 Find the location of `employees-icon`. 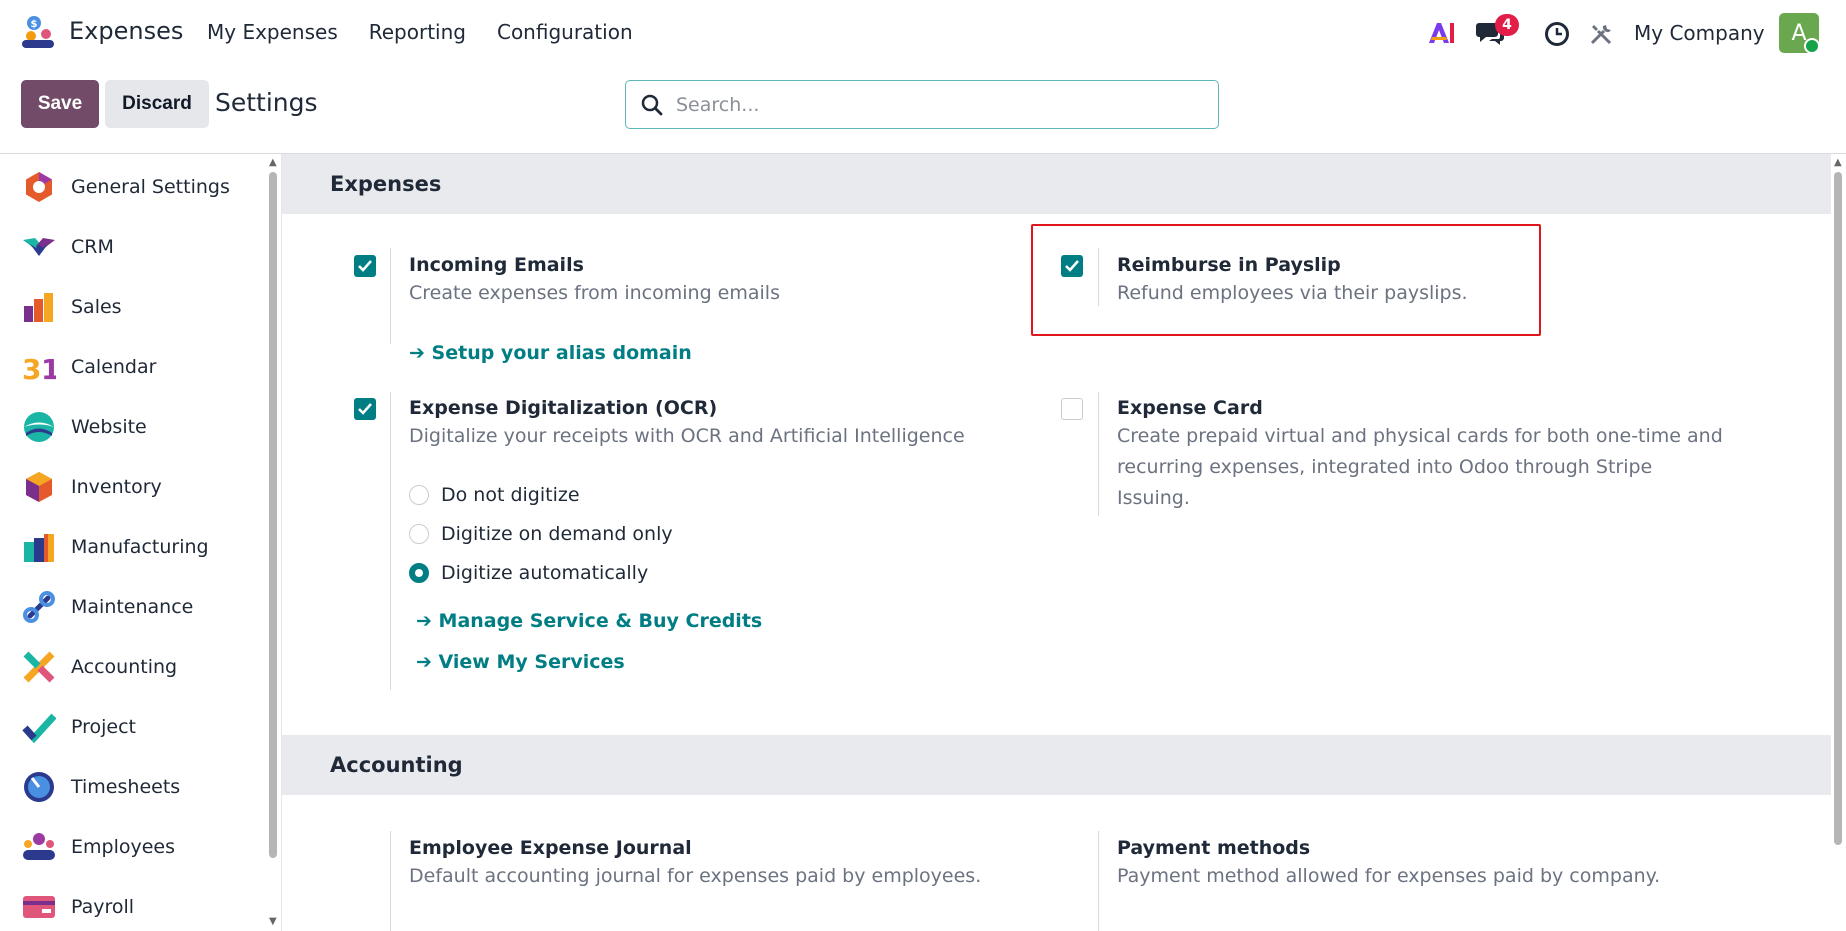

employees-icon is located at coordinates (39, 846).